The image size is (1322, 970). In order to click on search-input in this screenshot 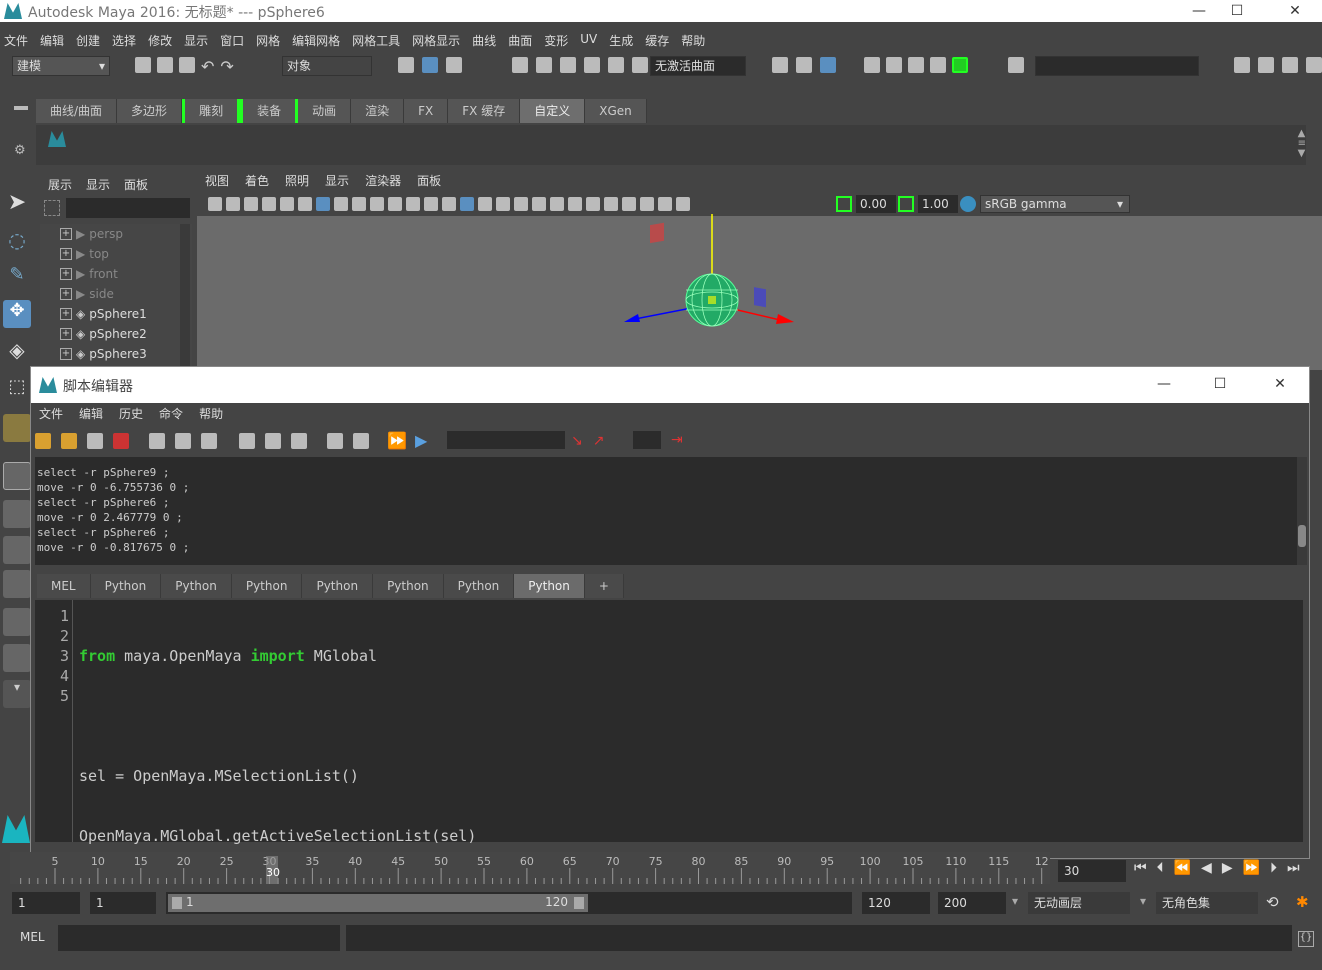, I will do `click(506, 440)`.